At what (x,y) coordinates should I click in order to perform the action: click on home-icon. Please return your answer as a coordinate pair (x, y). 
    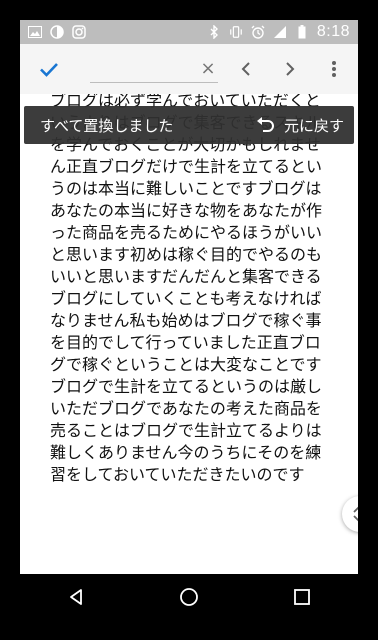
    Looking at the image, I should click on (189, 597).